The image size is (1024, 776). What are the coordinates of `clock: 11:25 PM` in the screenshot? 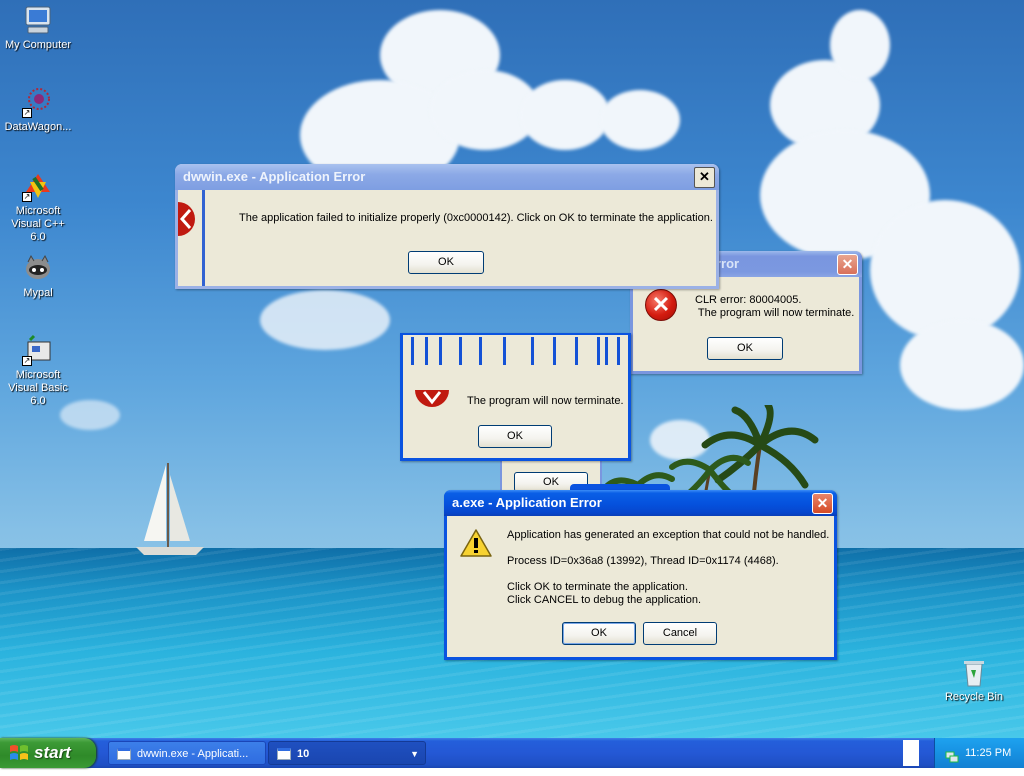 It's located at (988, 753).